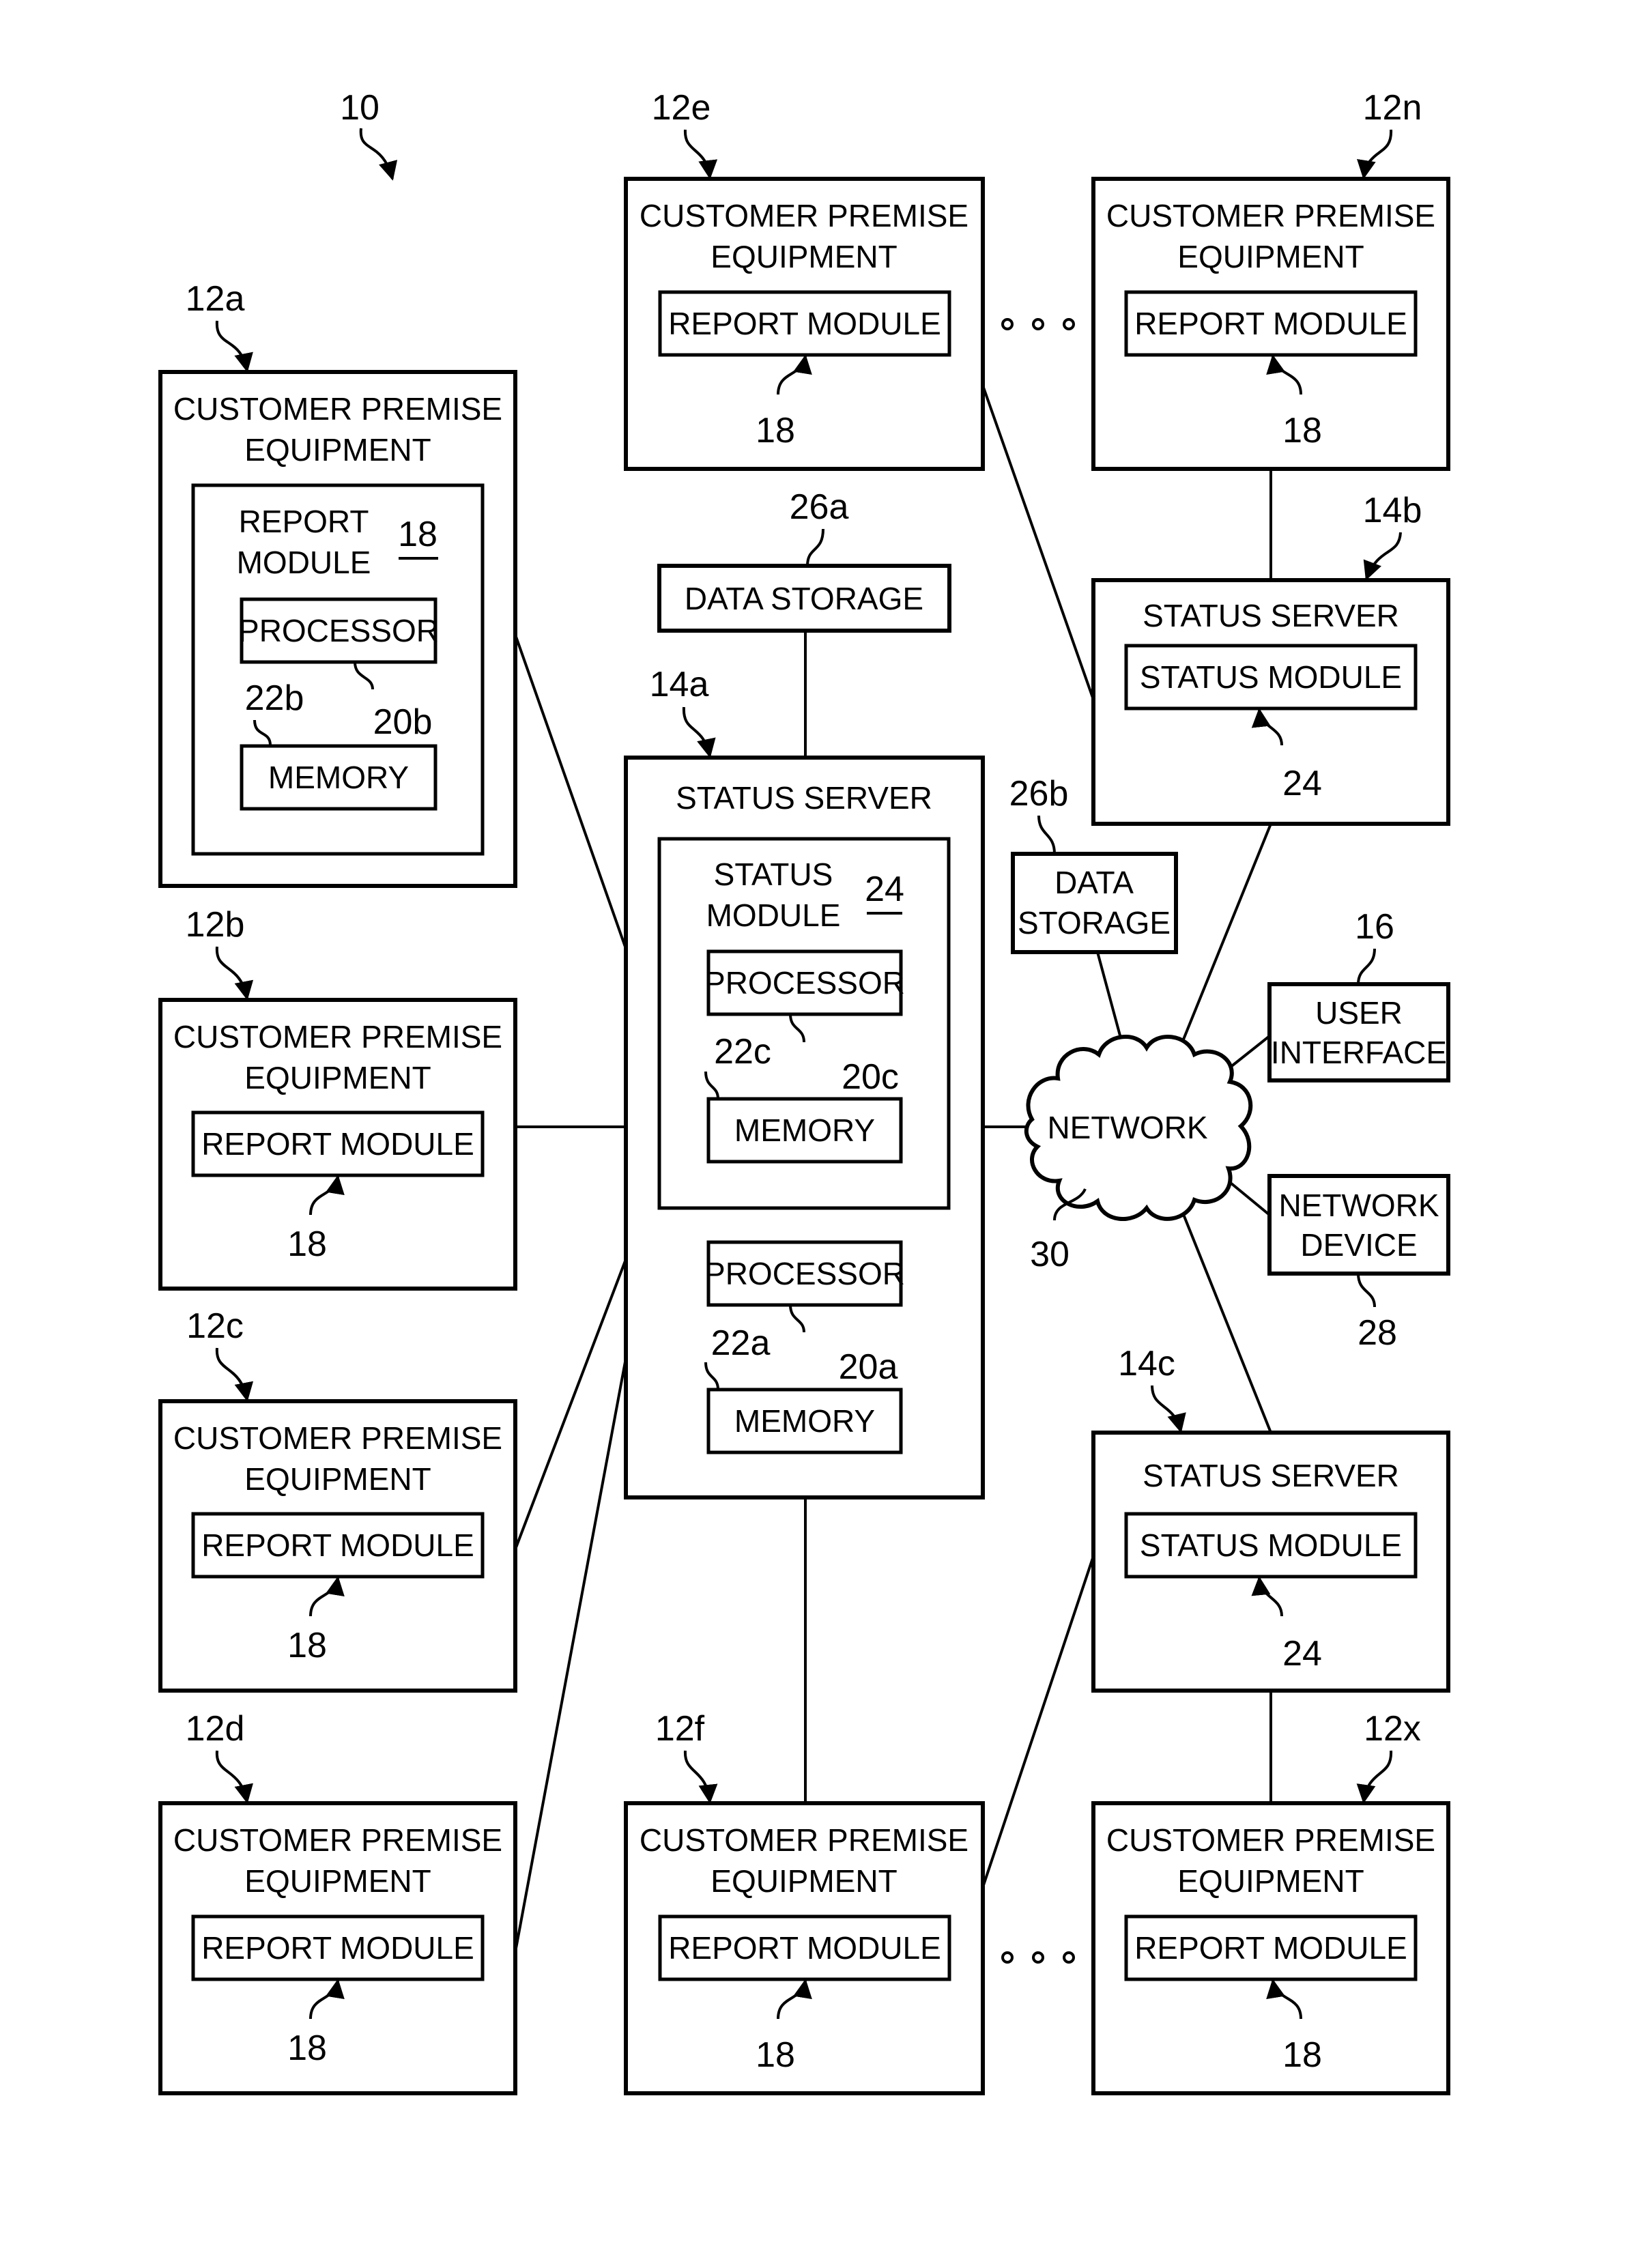  I want to click on cpe-ref: 12n, so click(1392, 108).